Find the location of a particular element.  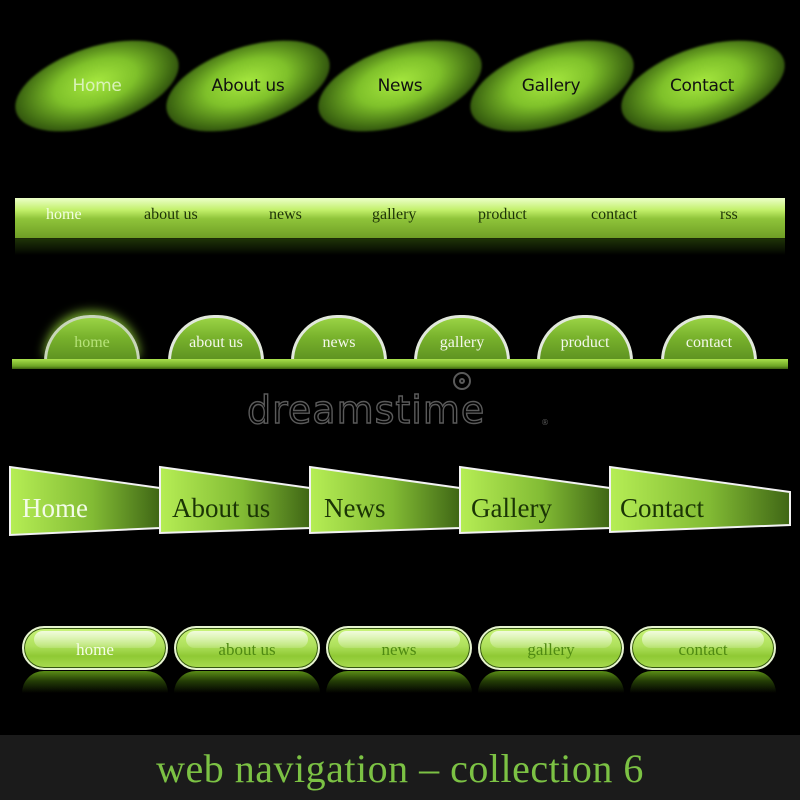

bar-nav-item-about-us: about us is located at coordinates (171, 215).